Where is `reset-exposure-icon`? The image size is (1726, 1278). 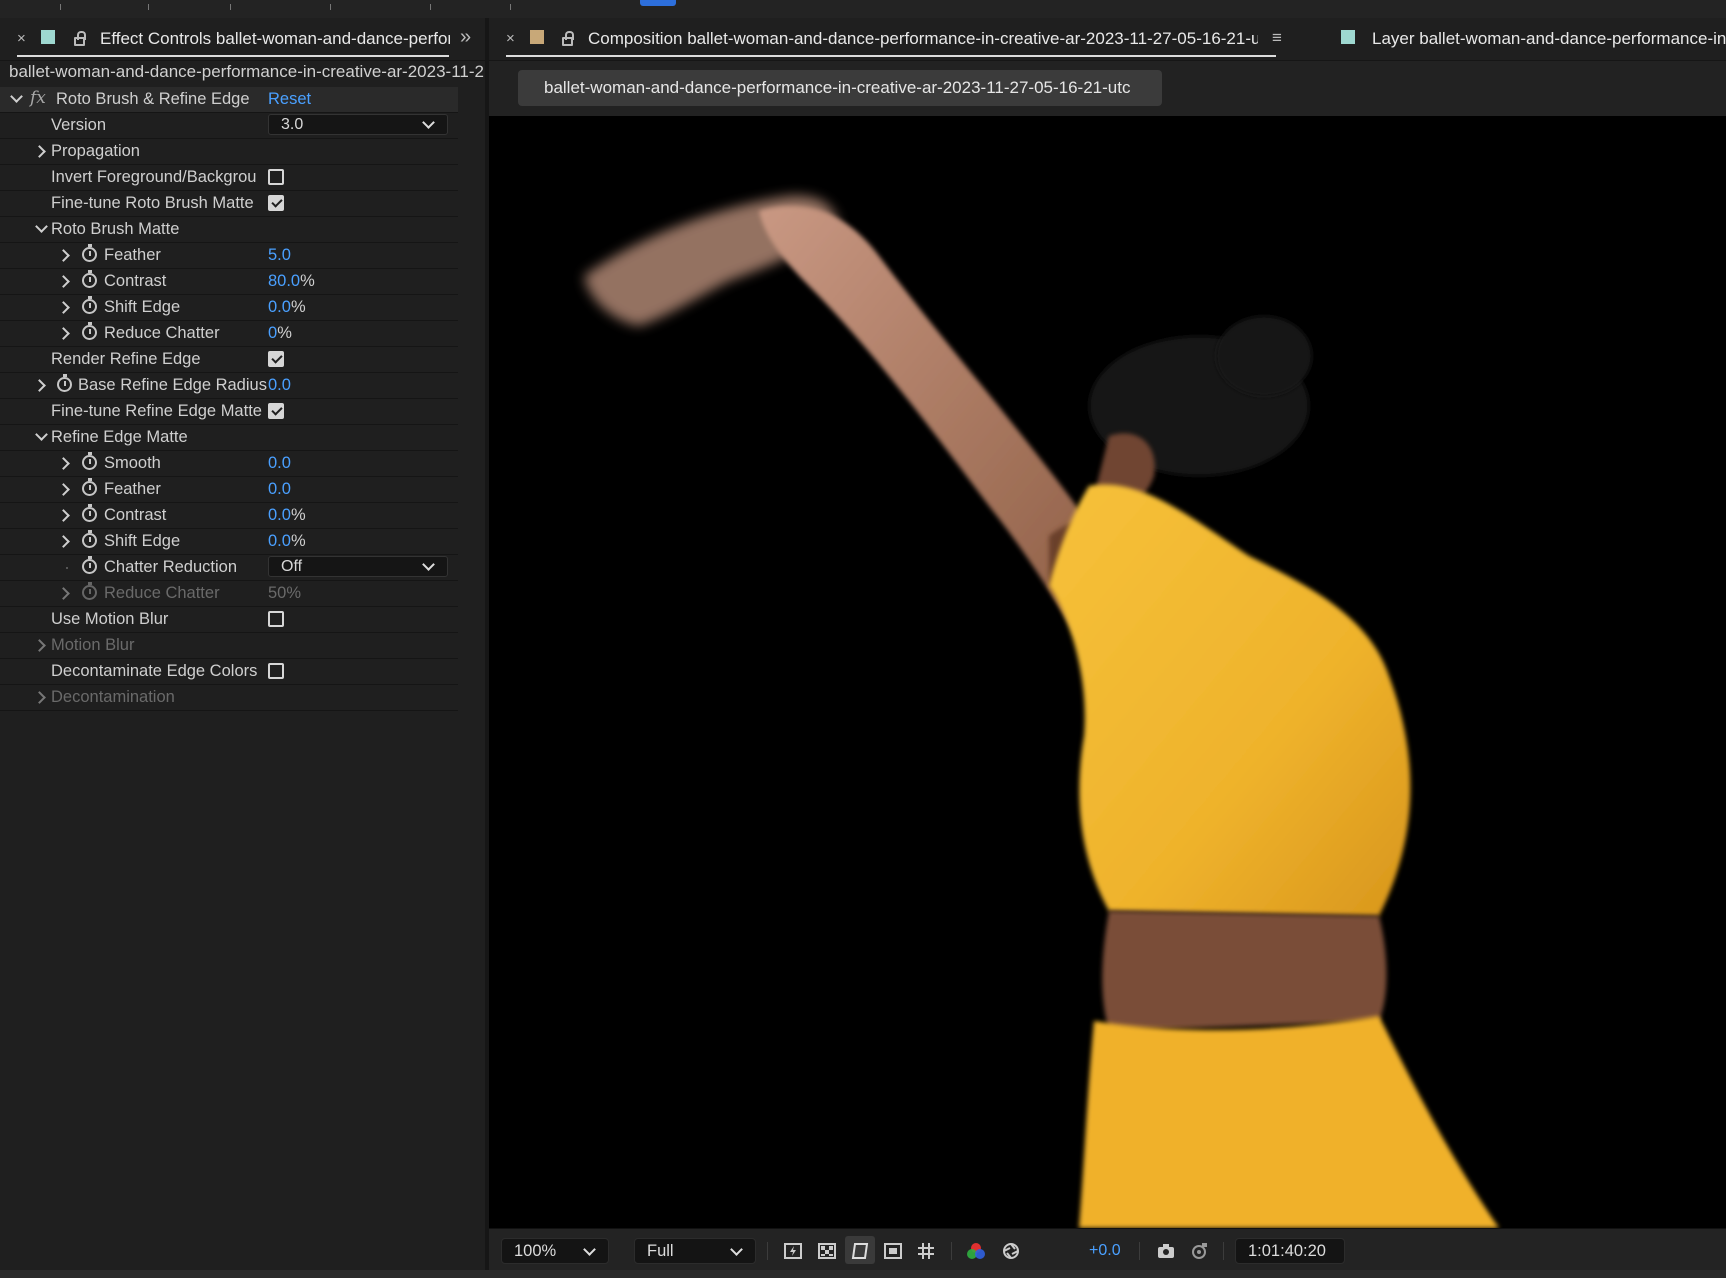 reset-exposure-icon is located at coordinates (1011, 1251).